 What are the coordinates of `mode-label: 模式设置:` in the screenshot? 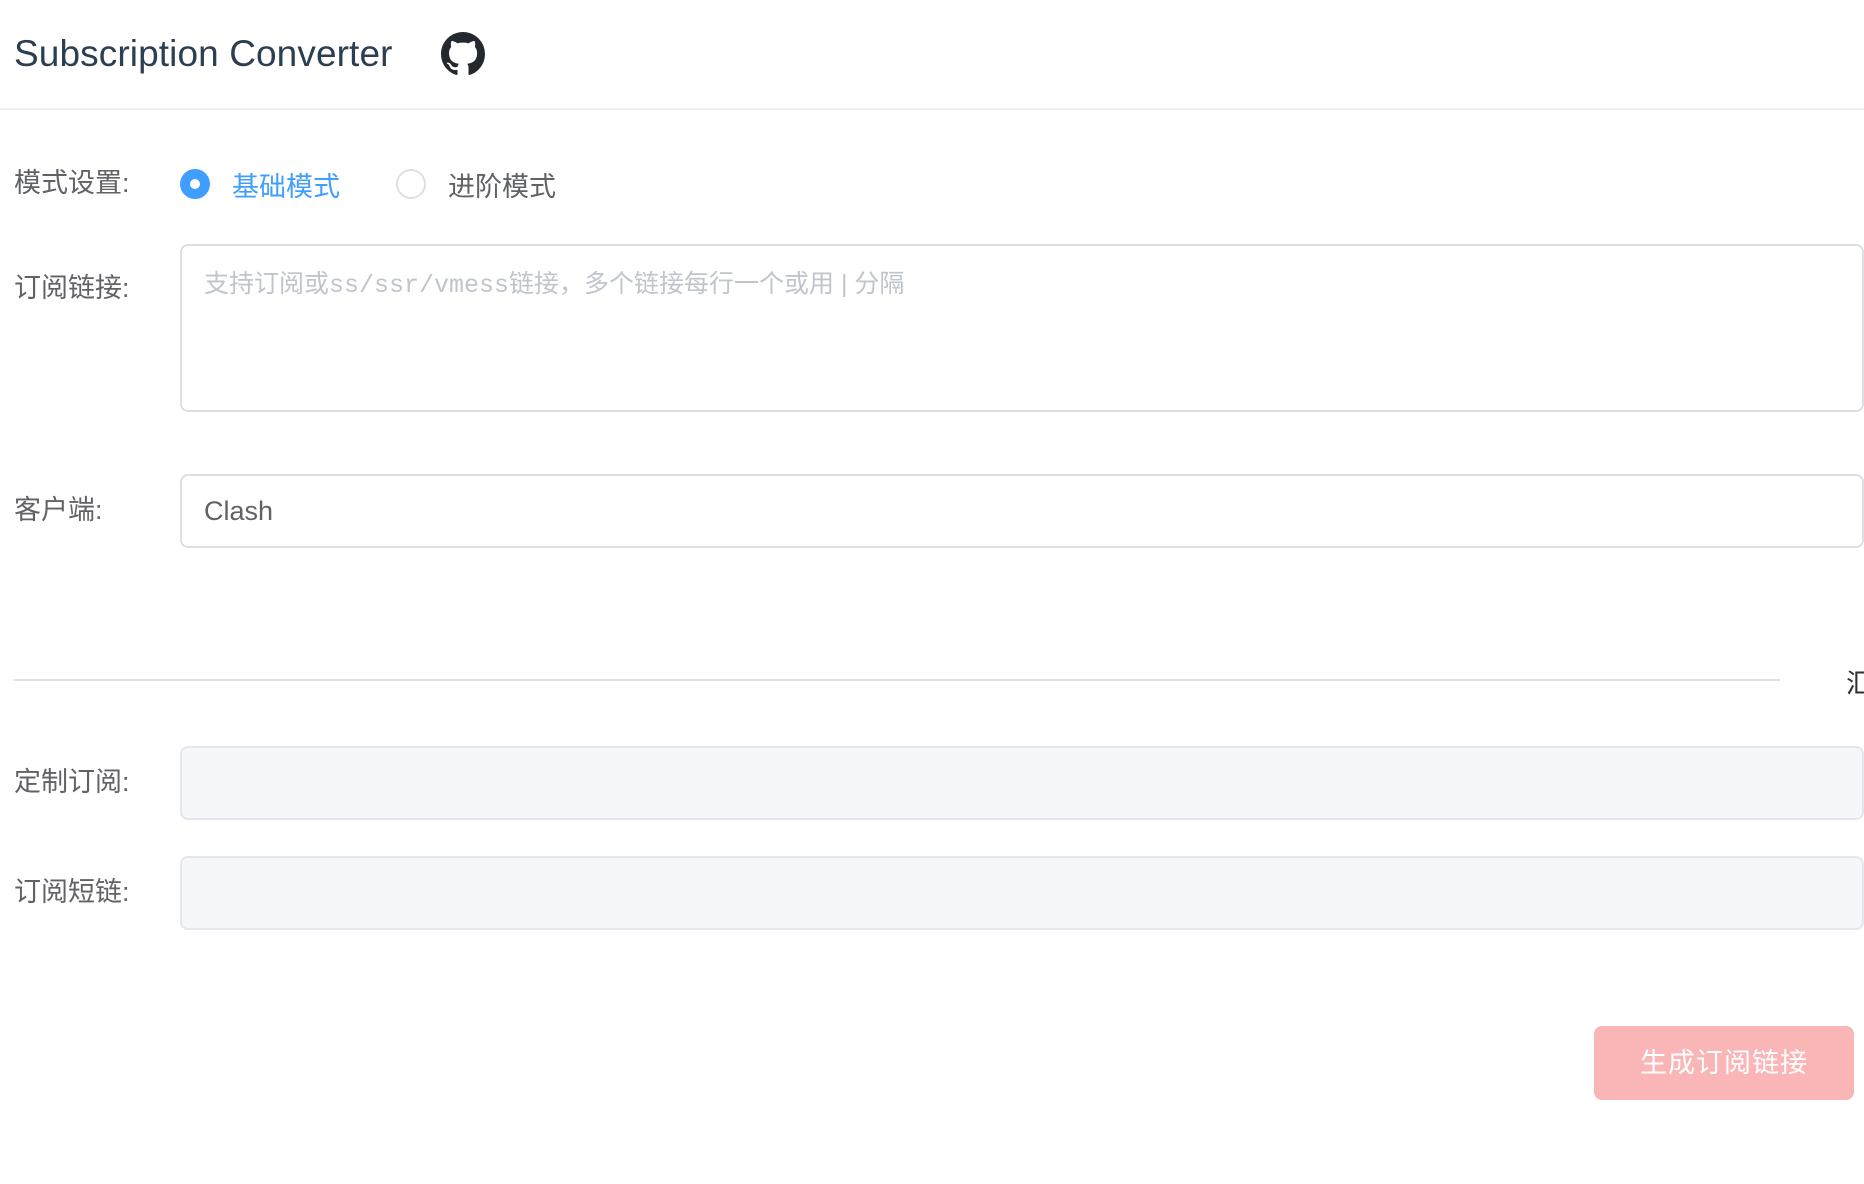 It's located at (72, 183).